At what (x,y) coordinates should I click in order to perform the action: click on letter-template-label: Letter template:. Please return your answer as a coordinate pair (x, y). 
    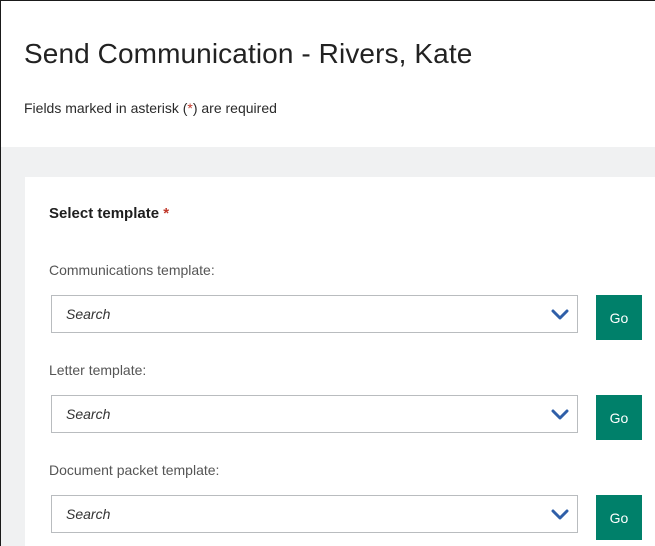
    Looking at the image, I should click on (98, 370).